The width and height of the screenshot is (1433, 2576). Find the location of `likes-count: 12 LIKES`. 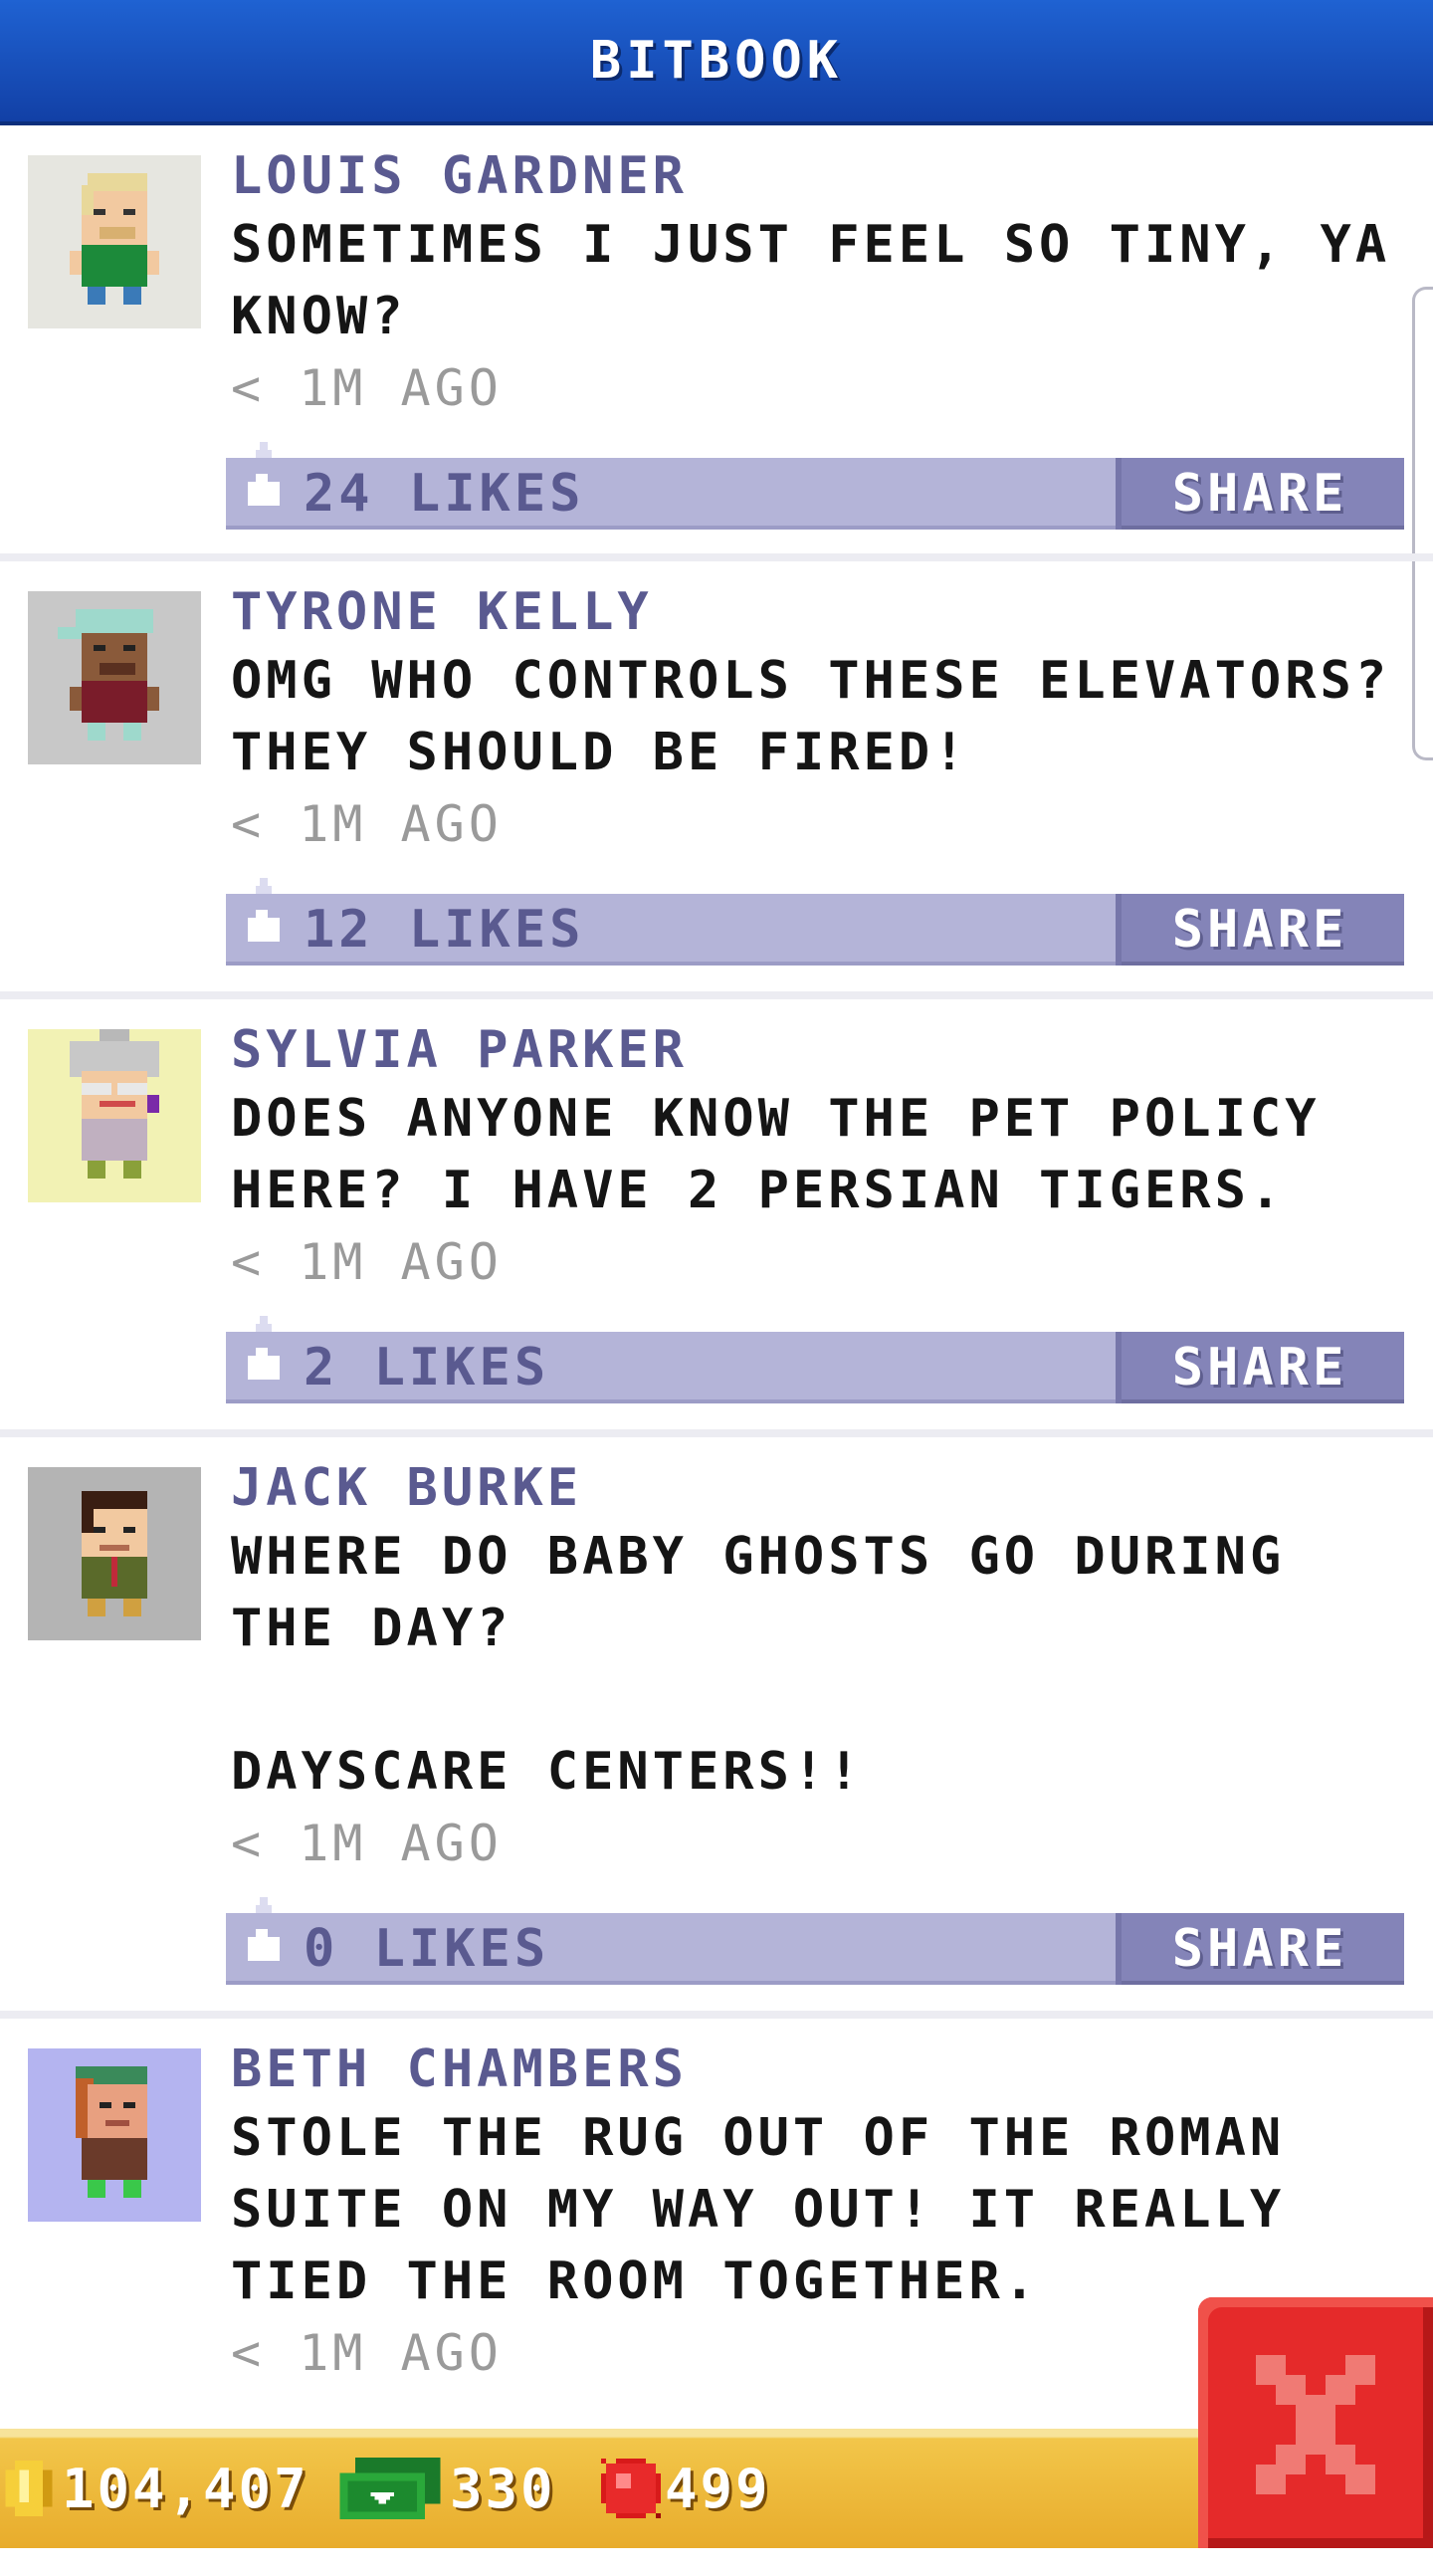

likes-count: 12 LIKES is located at coordinates (444, 930).